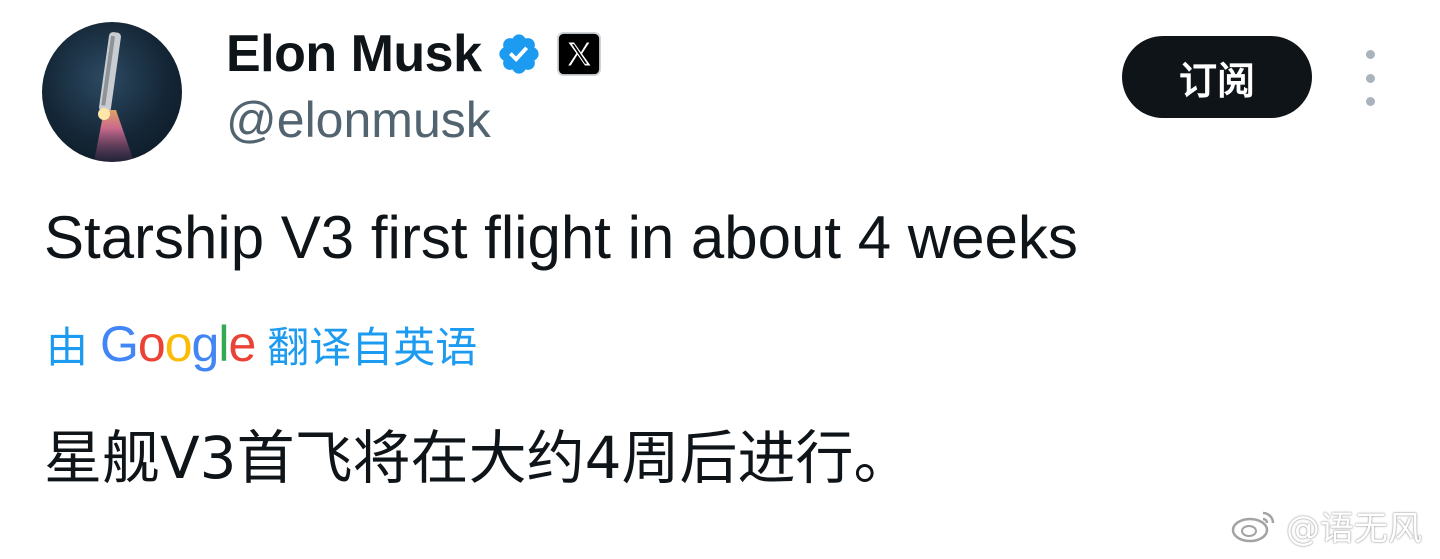  Describe the element at coordinates (114, 97) in the screenshot. I see `rocket-launch-image` at that location.